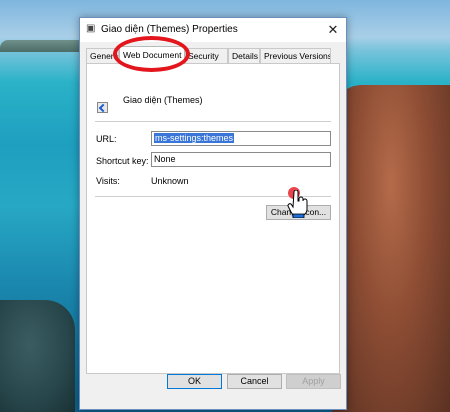 The width and height of the screenshot is (450, 412). What do you see at coordinates (163, 100) in the screenshot?
I see `item-name: Giao diện (Themes)` at bounding box center [163, 100].